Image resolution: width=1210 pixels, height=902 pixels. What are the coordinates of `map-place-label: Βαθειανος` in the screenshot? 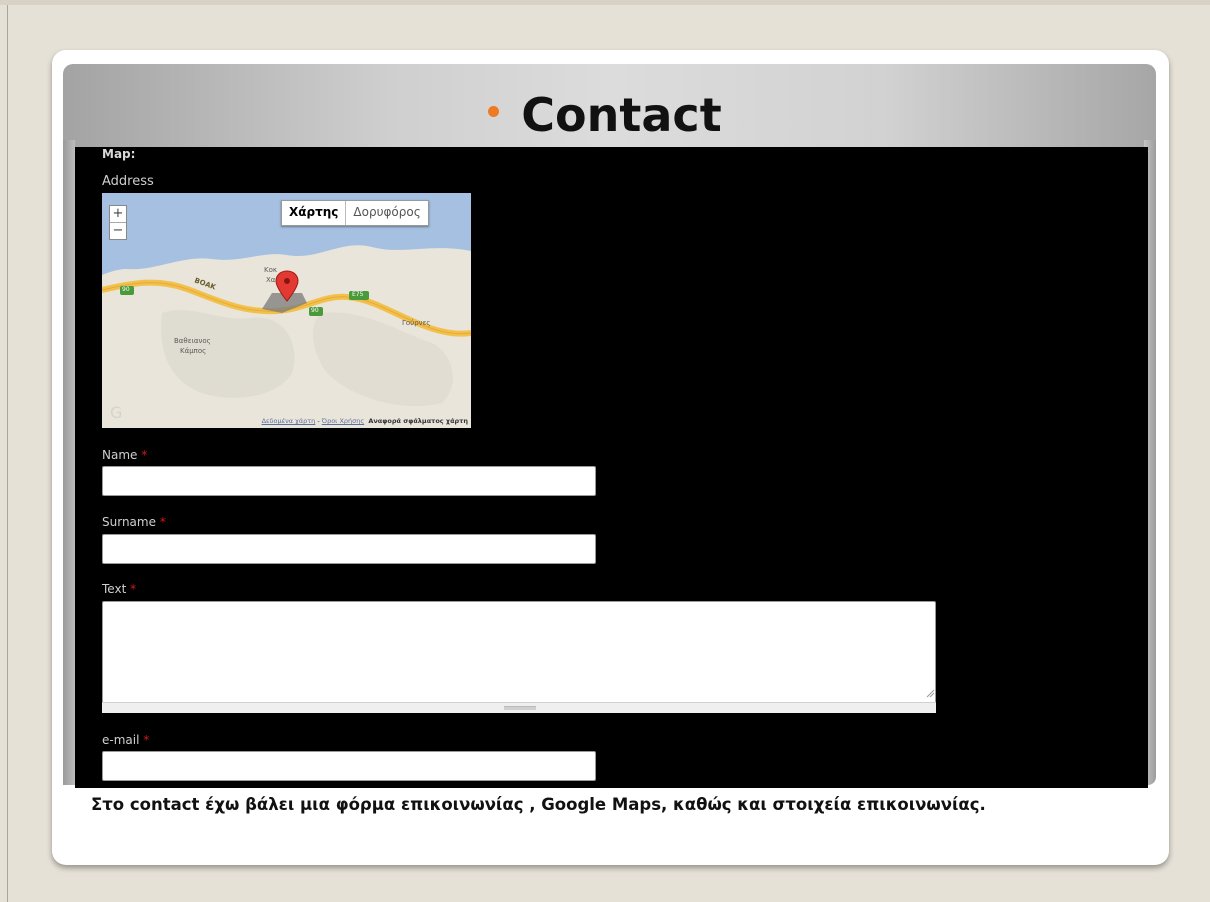 It's located at (192, 341).